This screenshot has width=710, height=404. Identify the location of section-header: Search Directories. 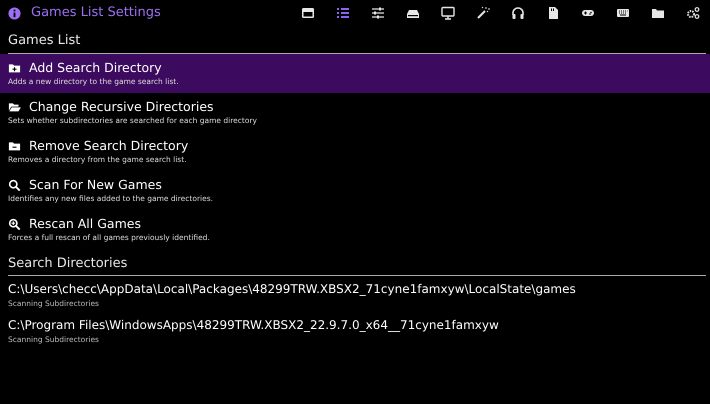
(357, 262).